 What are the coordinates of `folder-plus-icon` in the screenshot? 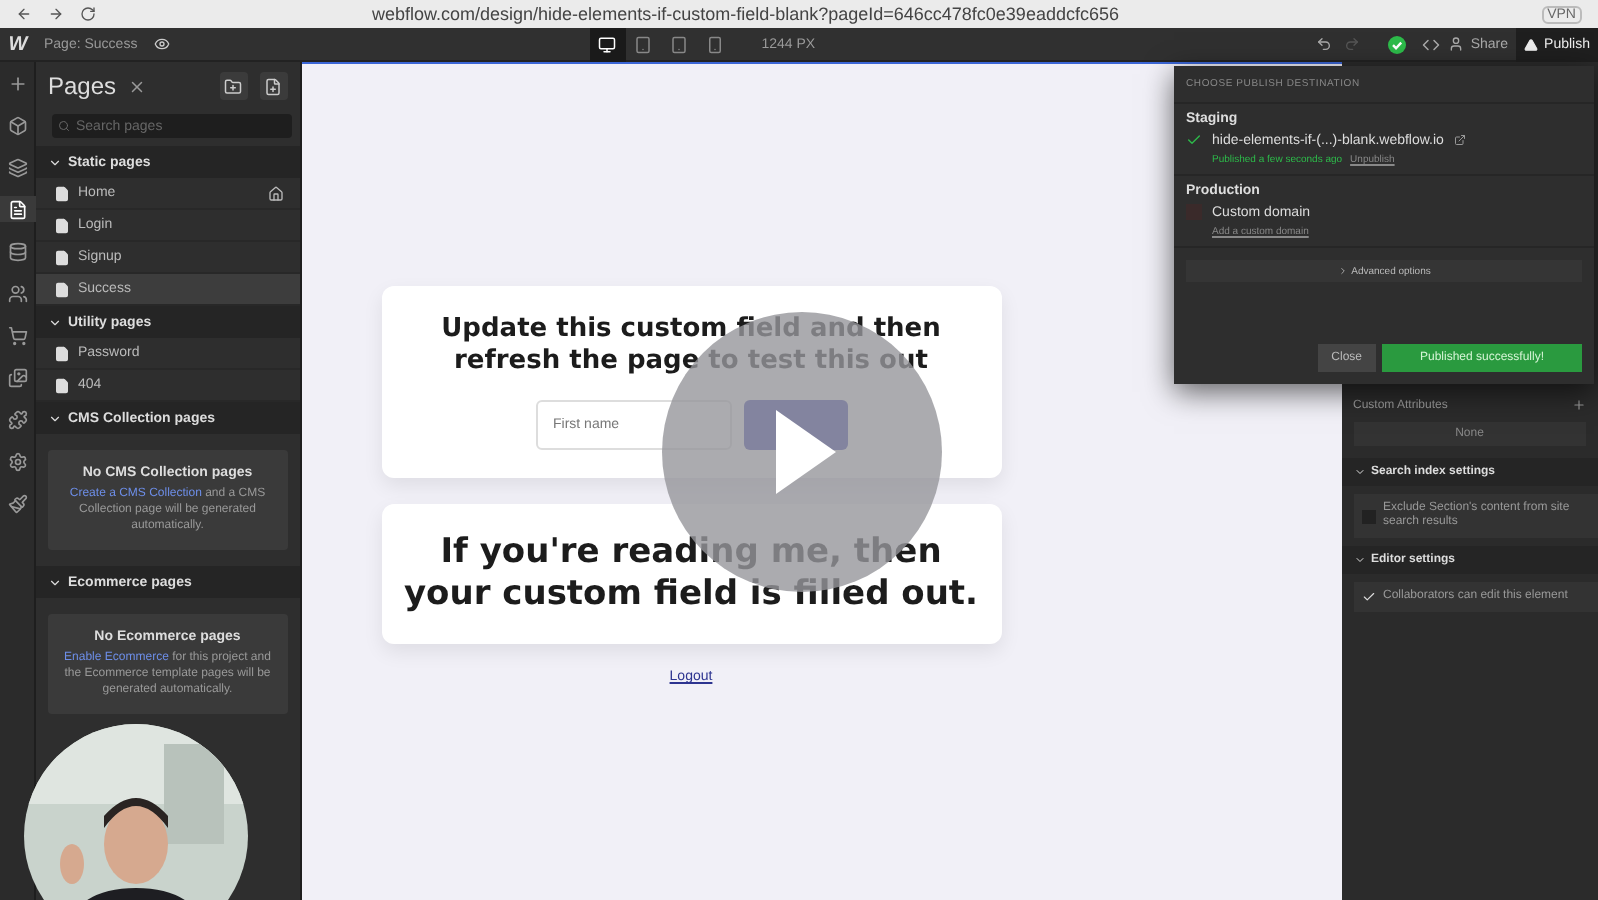 It's located at (233, 86).